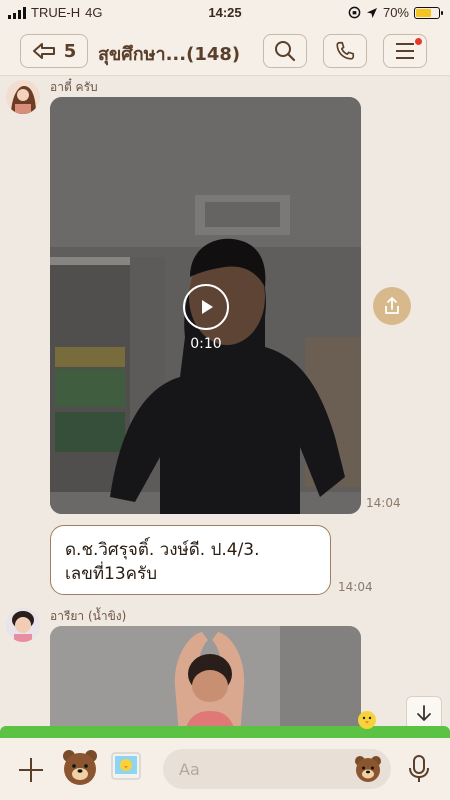 This screenshot has height=800, width=450. Describe the element at coordinates (70, 51) in the screenshot. I see `unread-count: 5` at that location.